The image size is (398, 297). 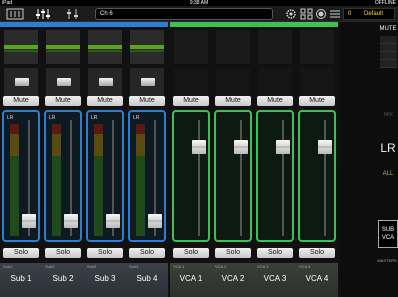 I want to click on scene-name: Default, so click(x=374, y=14).